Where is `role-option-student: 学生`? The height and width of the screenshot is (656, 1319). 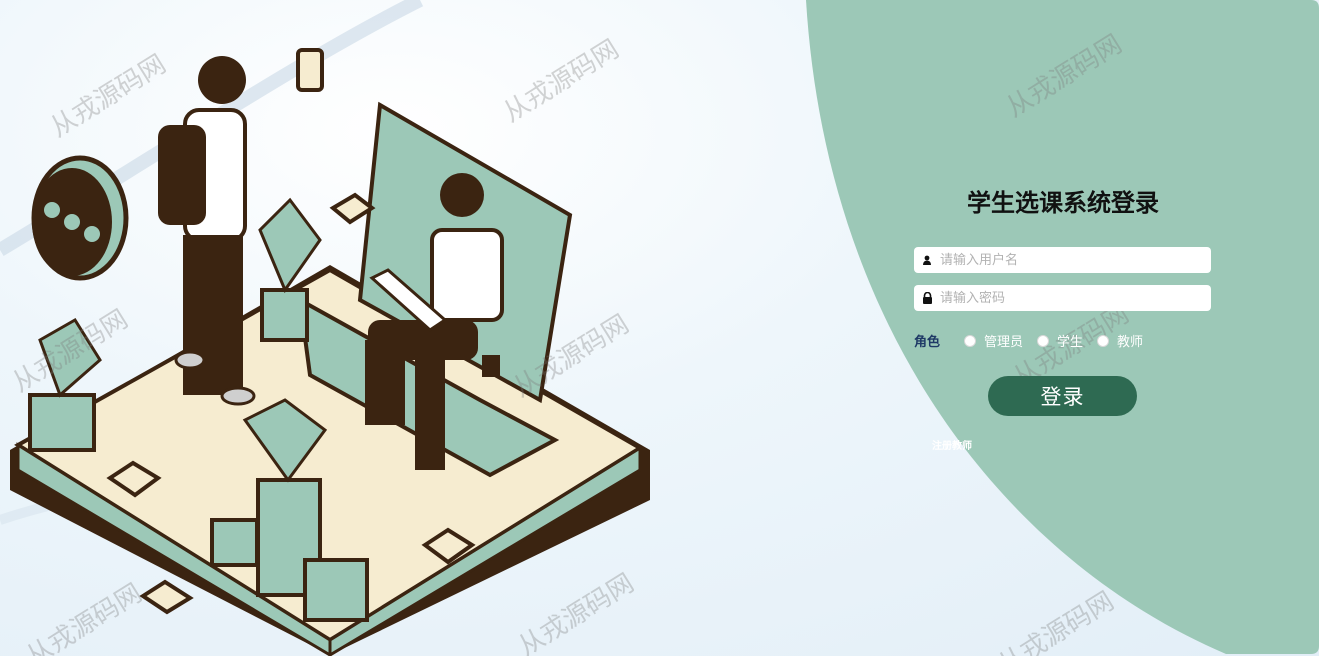
role-option-student: 学生 is located at coordinates (1060, 340).